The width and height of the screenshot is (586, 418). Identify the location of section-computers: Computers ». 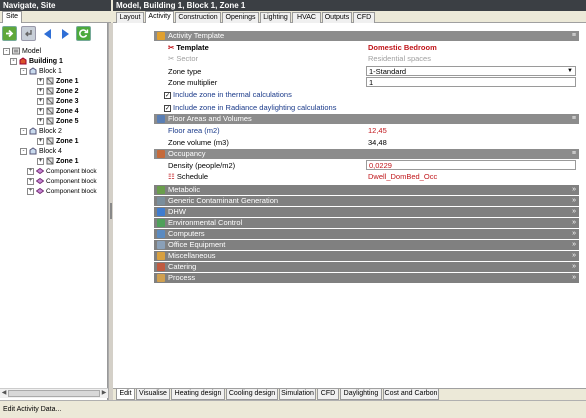
(366, 234).